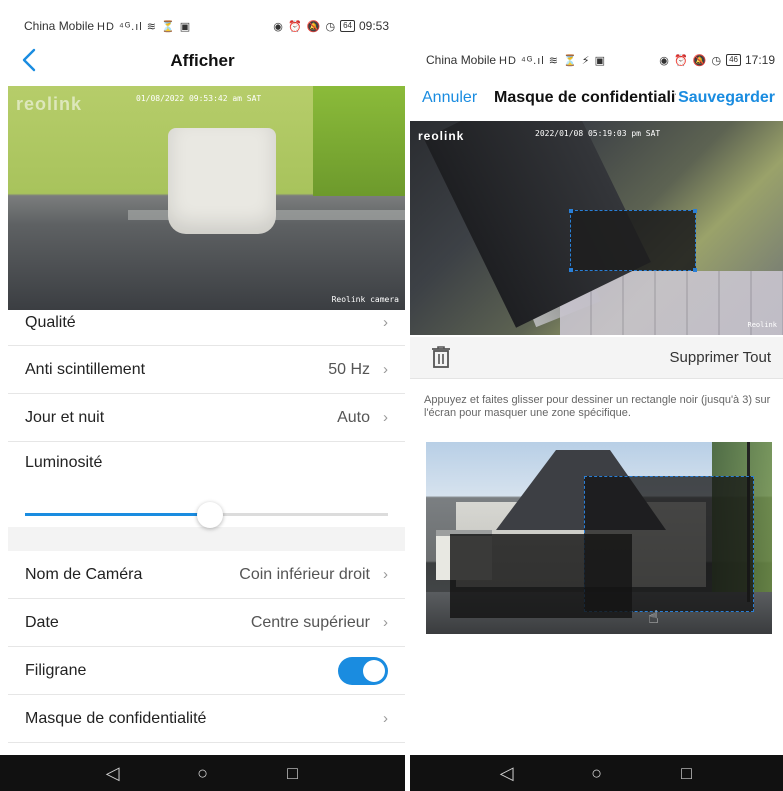 This screenshot has width=783, height=791. What do you see at coordinates (84, 574) in the screenshot?
I see `camera-name-label: Nom de Caméra` at bounding box center [84, 574].